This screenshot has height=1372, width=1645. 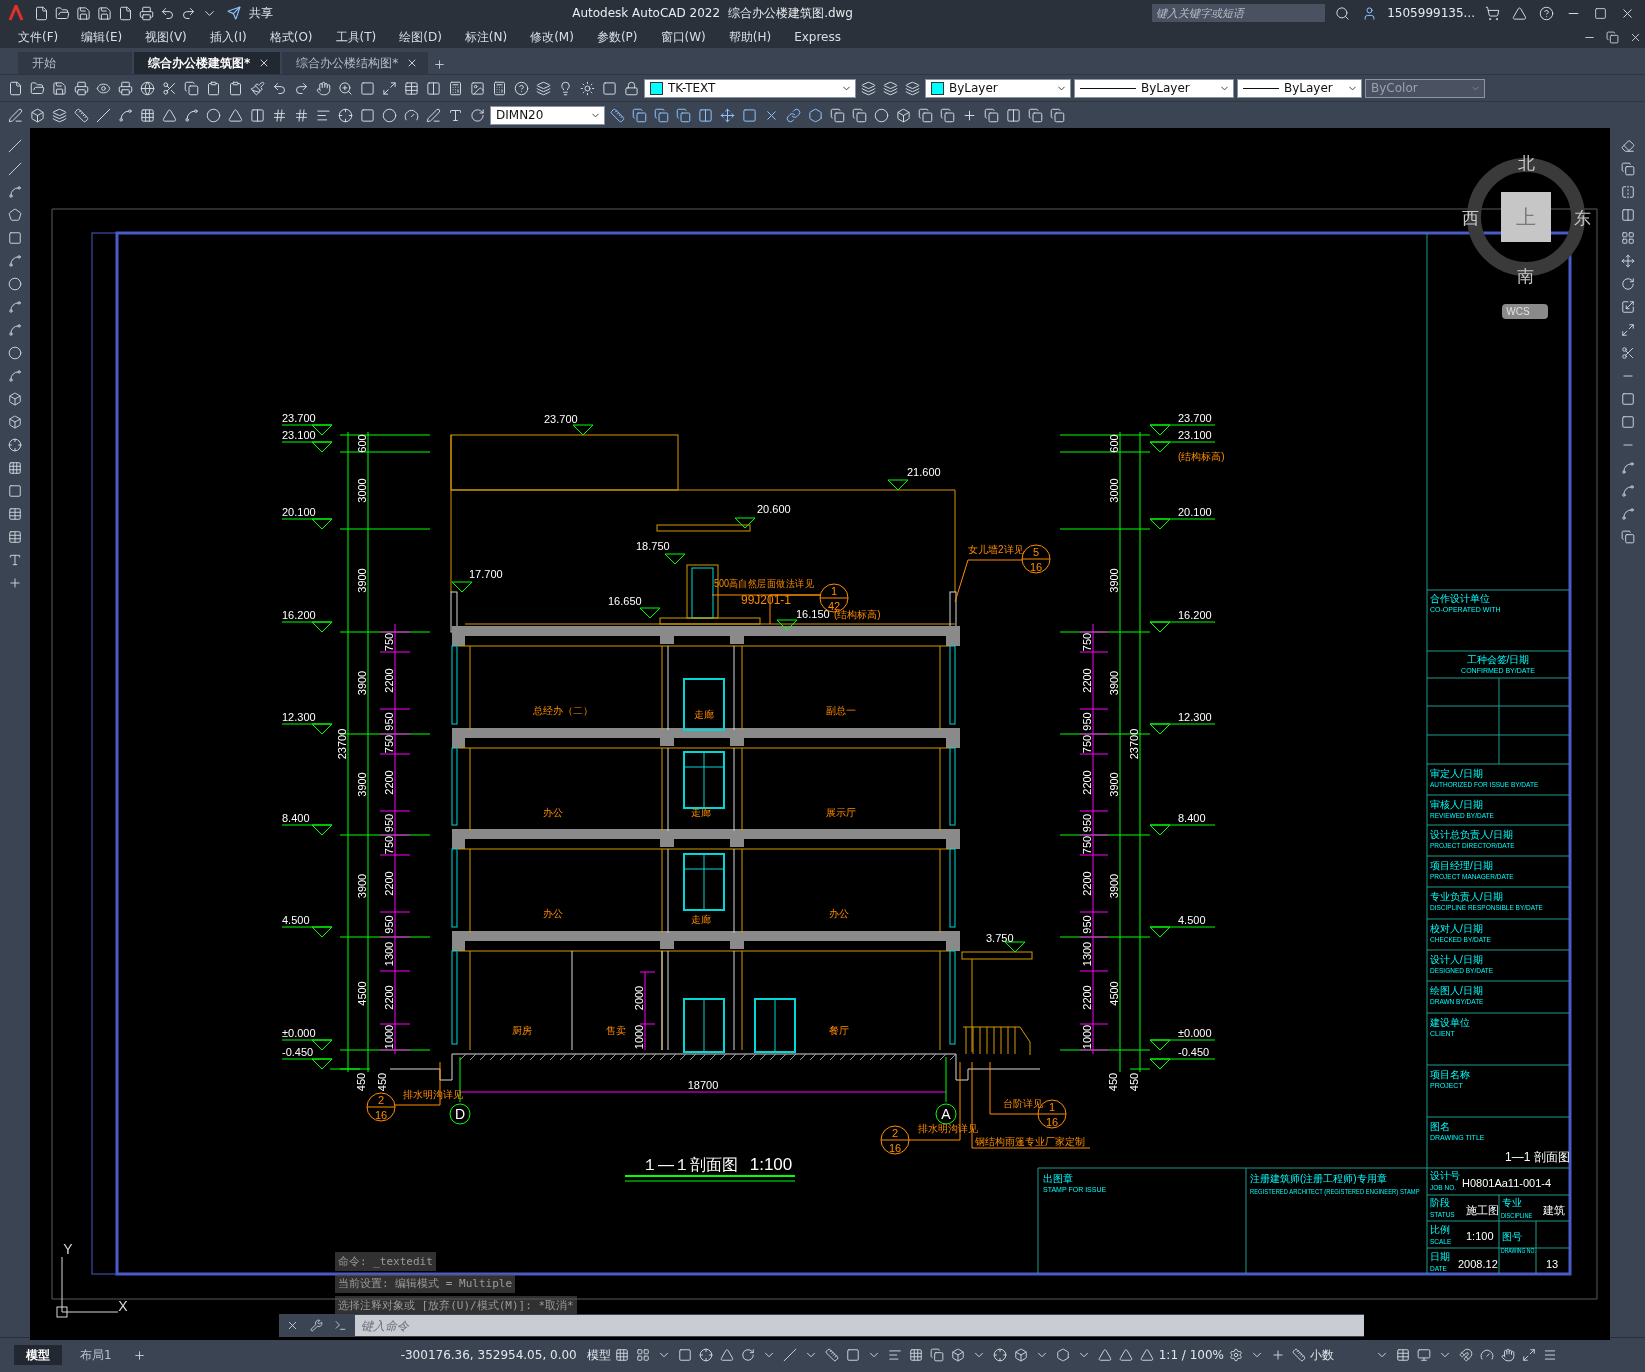 What do you see at coordinates (83, 13) in the screenshot?
I see `save-icon` at bounding box center [83, 13].